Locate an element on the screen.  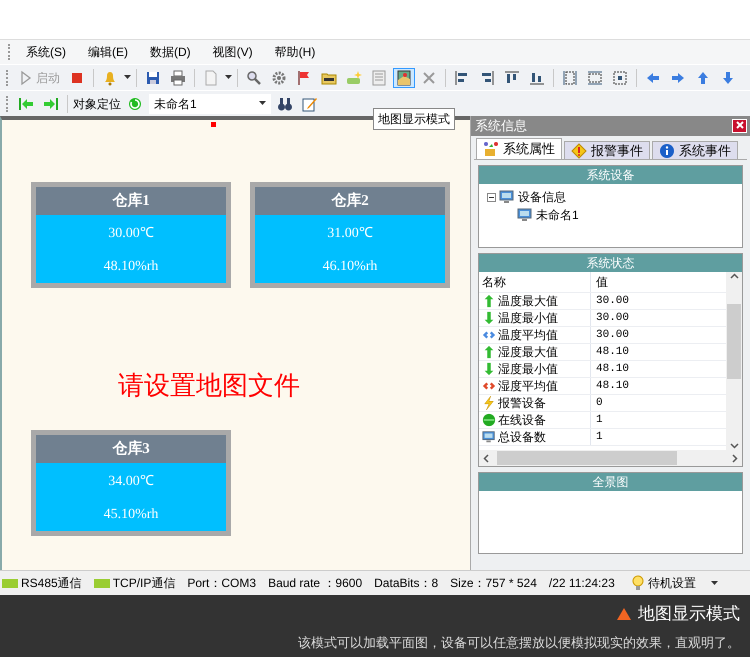
humidity-reading: 46.10%rh is located at coordinates (350, 267).